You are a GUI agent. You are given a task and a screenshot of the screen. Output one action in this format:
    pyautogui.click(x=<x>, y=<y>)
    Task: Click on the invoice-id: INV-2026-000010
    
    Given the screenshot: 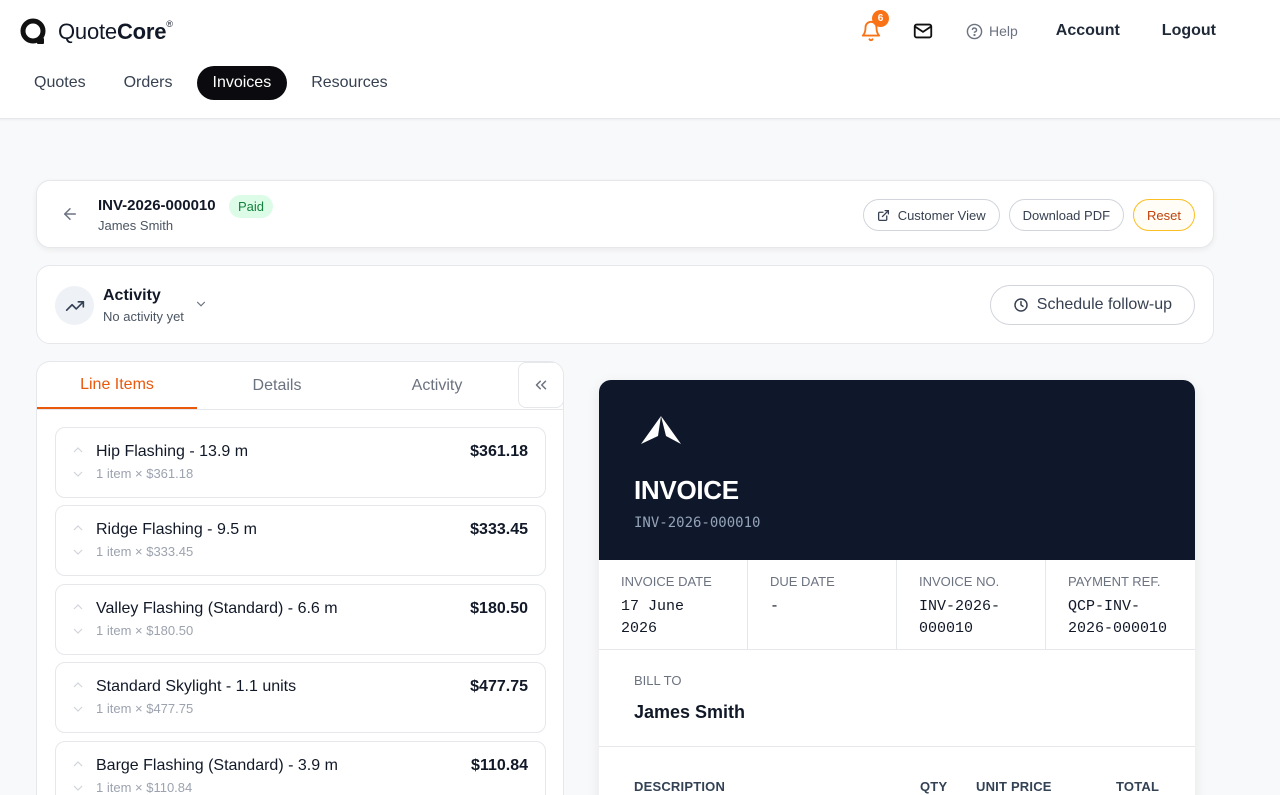 What is the action you would take?
    pyautogui.click(x=157, y=205)
    